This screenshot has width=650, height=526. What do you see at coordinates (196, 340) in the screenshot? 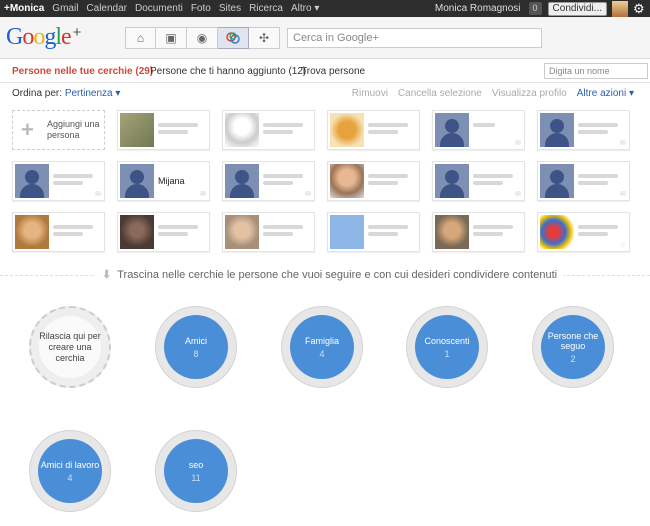
I see `circle-name: Amici` at bounding box center [196, 340].